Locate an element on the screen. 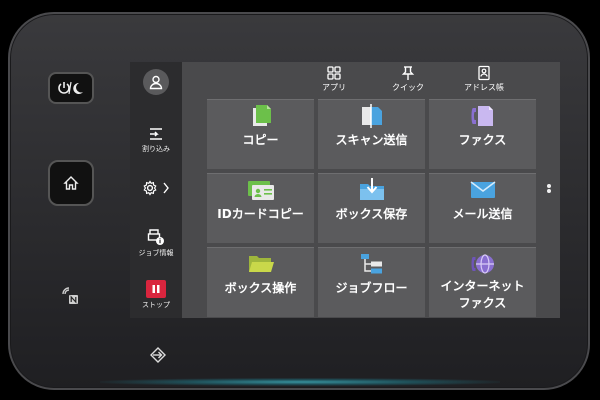 Image resolution: width=600 pixels, height=400 pixels. fax-icon is located at coordinates (483, 116).